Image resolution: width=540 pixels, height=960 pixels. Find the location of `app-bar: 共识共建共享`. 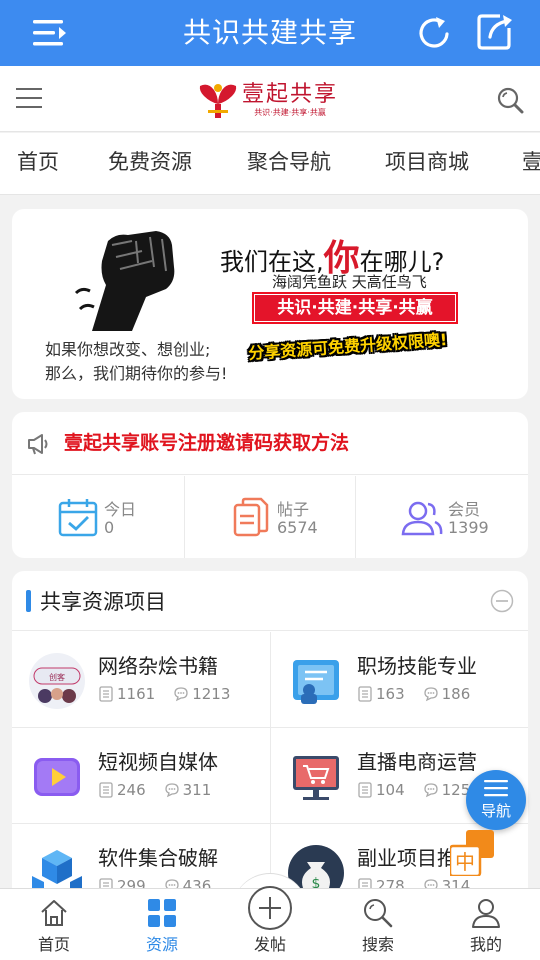

app-bar: 共识共建共享 is located at coordinates (270, 33).